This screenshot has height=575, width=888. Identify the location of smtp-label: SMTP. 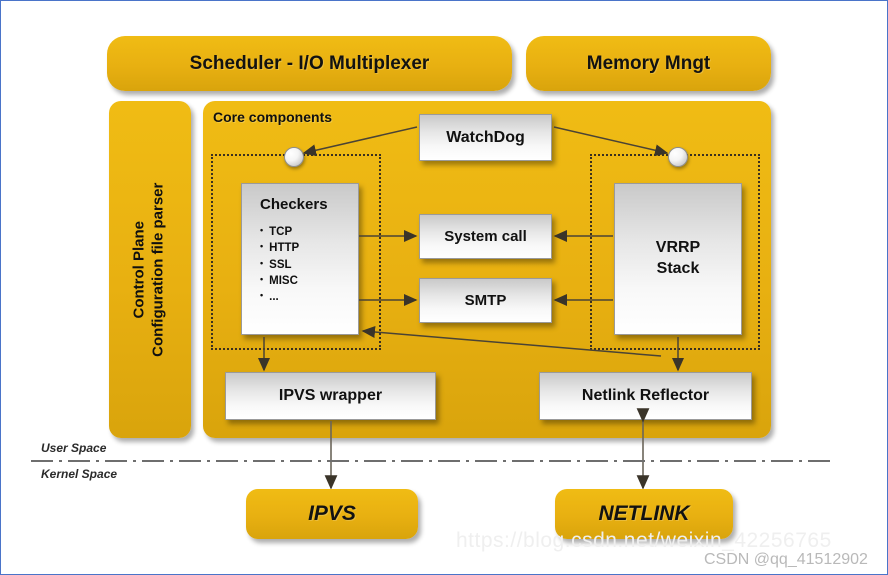
(485, 300).